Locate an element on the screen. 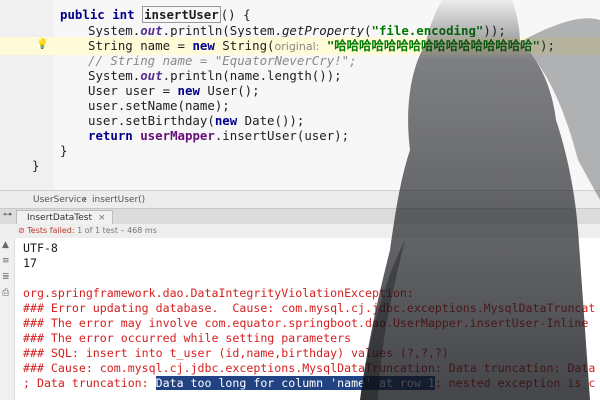 The image size is (600, 400). pin-icon: ⊶ is located at coordinates (7, 215).